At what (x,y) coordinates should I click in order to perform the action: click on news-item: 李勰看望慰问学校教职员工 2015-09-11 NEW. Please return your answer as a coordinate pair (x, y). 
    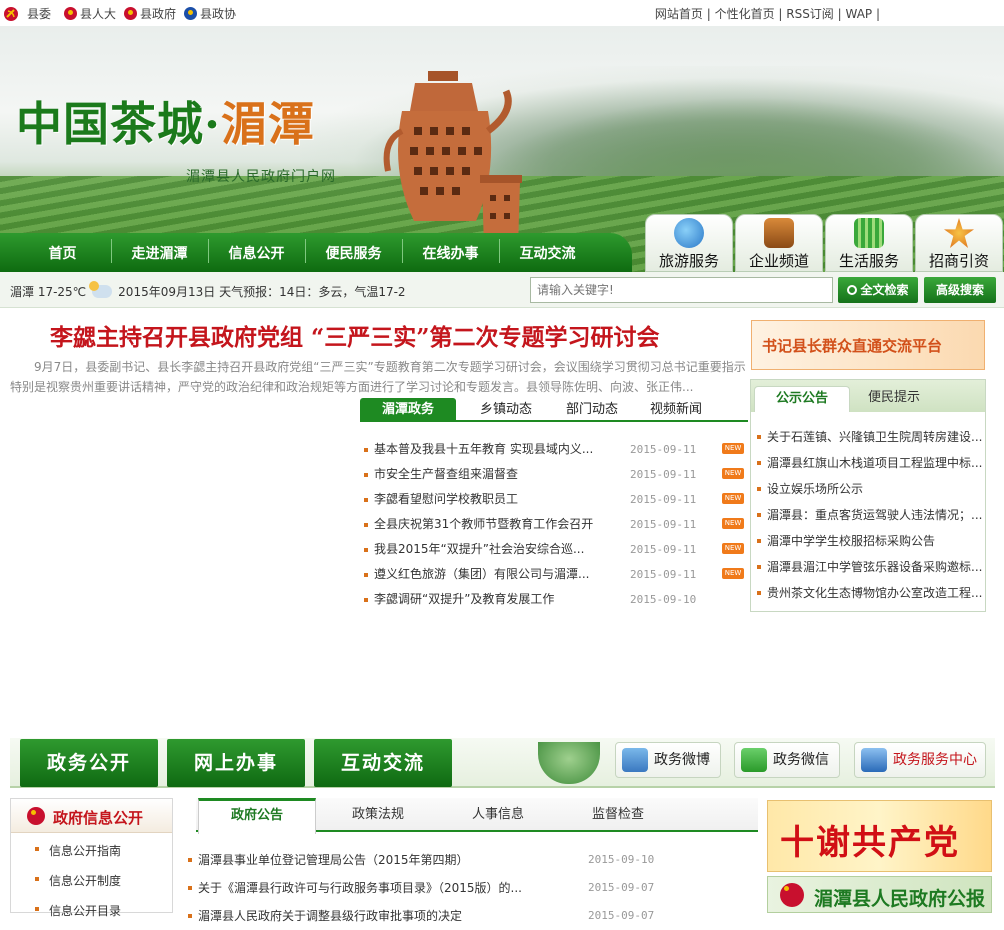
    Looking at the image, I should click on (556, 499).